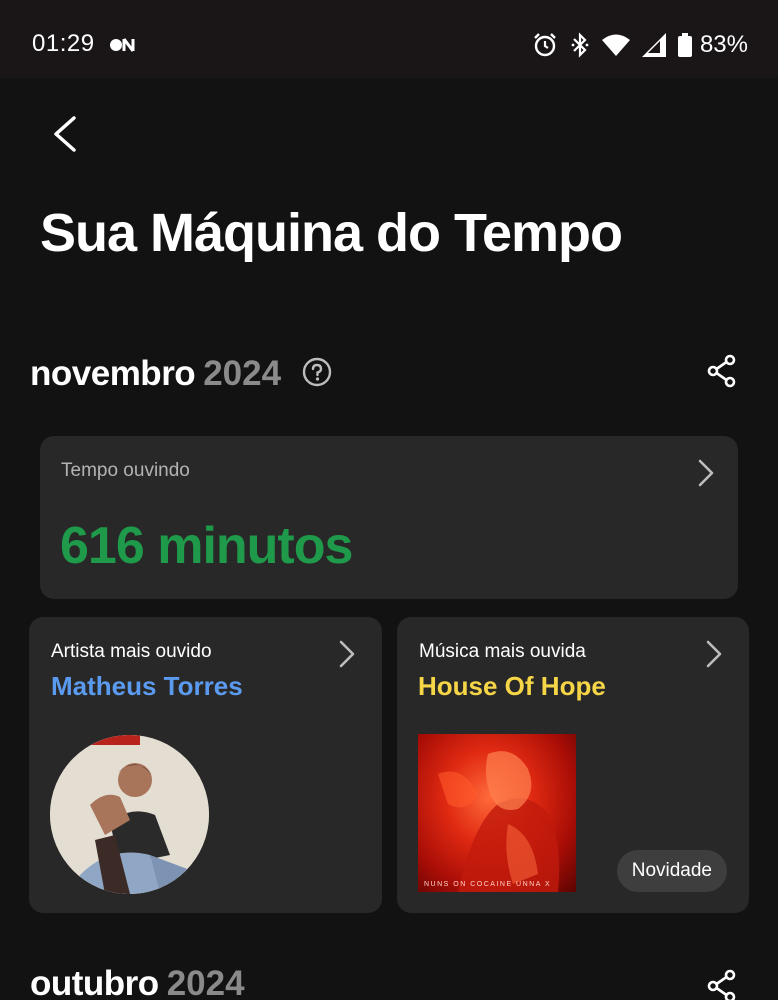  I want to click on battery-icon, so click(684, 45).